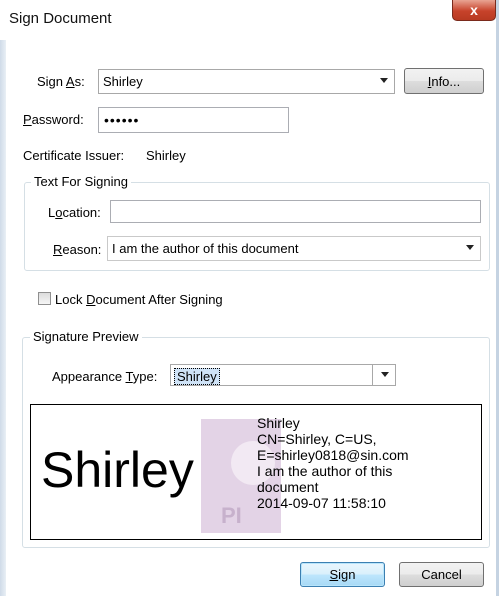 The height and width of the screenshot is (596, 499). What do you see at coordinates (333, 455) in the screenshot?
I see `signature-detail-line: E=shirley0818@sin.com` at bounding box center [333, 455].